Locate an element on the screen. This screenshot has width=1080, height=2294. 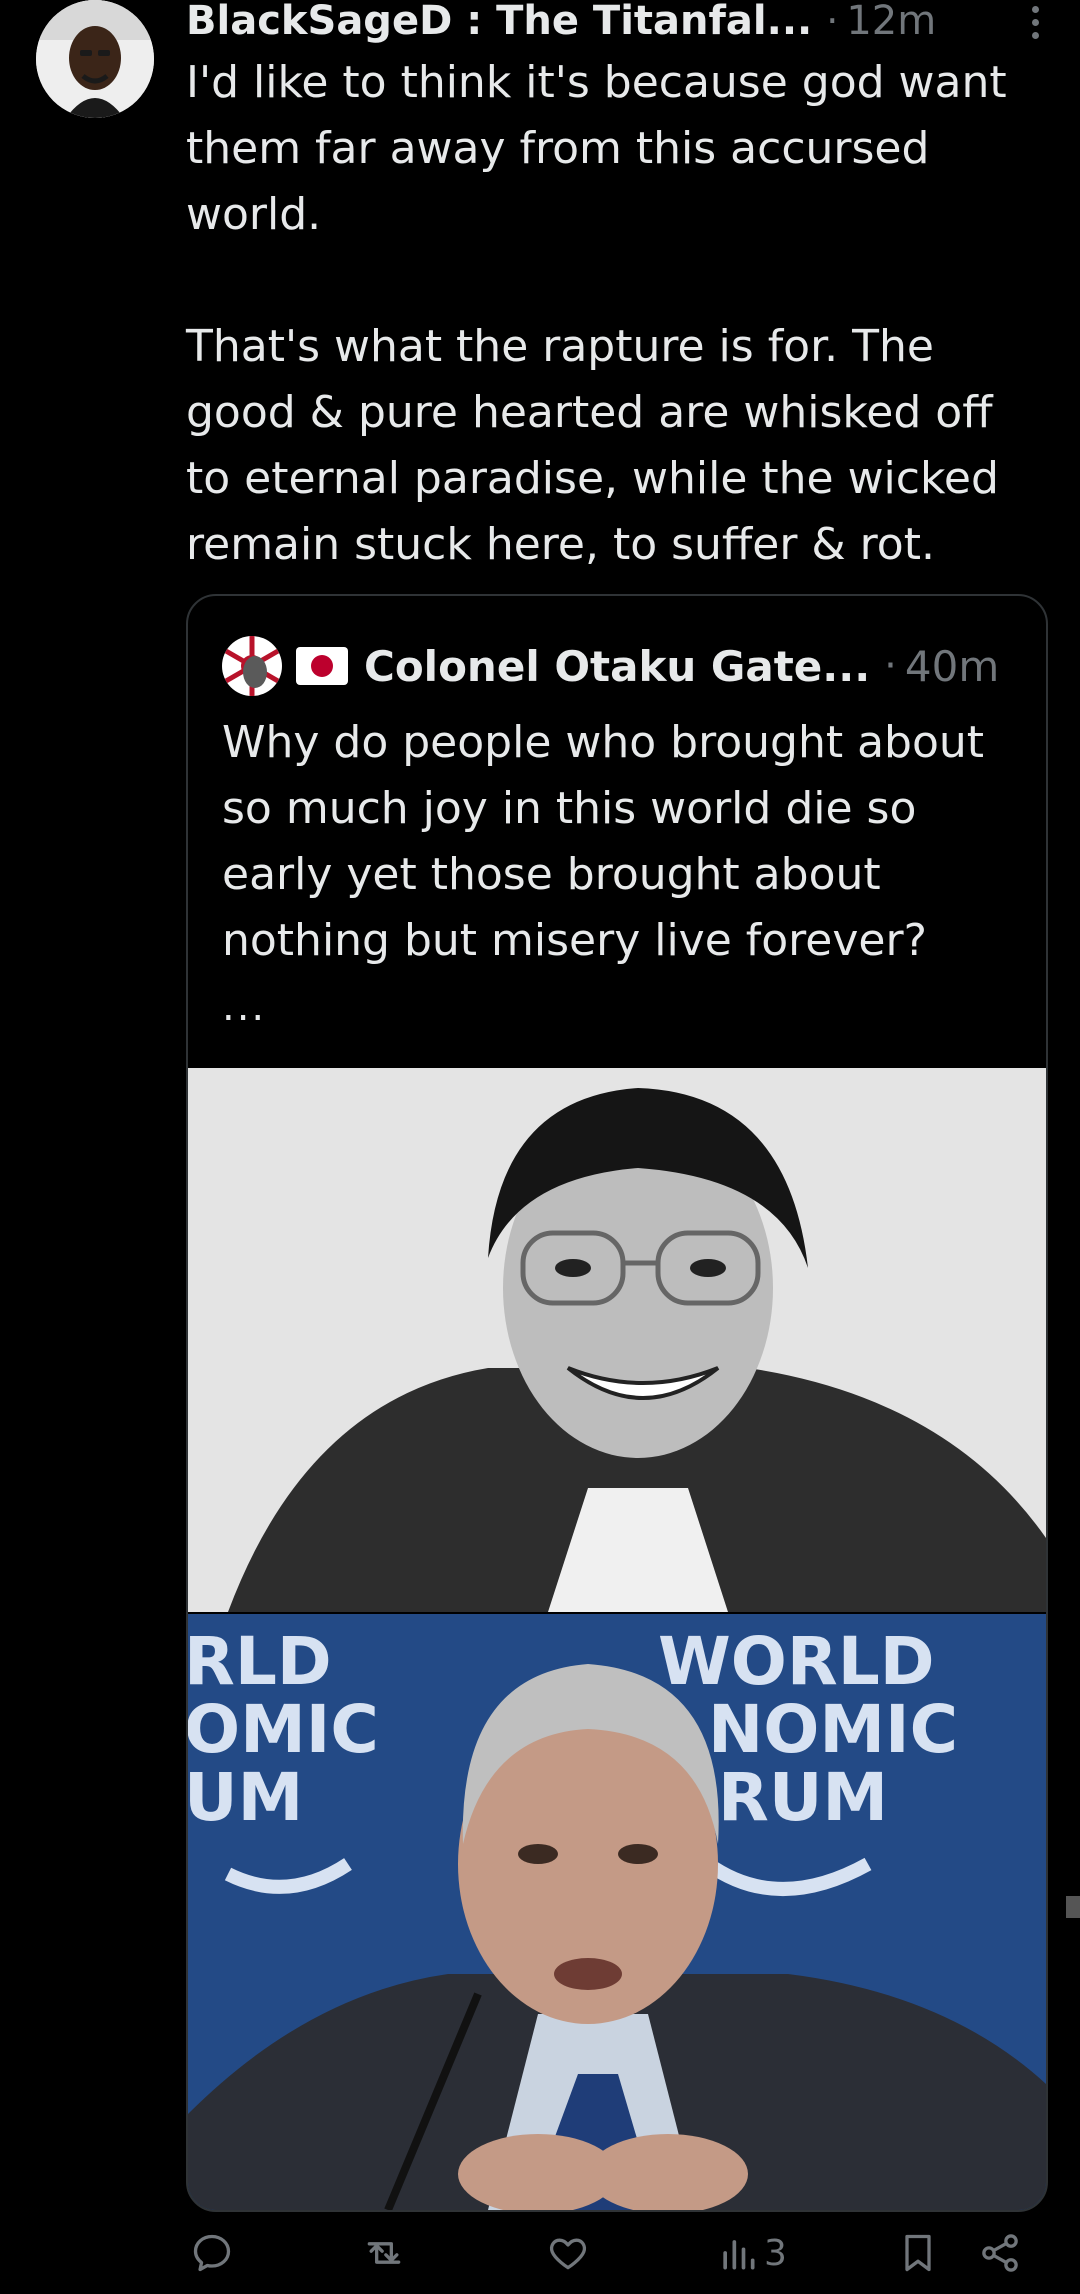
banner-left-line-2: OMIC is located at coordinates (283, 1729).